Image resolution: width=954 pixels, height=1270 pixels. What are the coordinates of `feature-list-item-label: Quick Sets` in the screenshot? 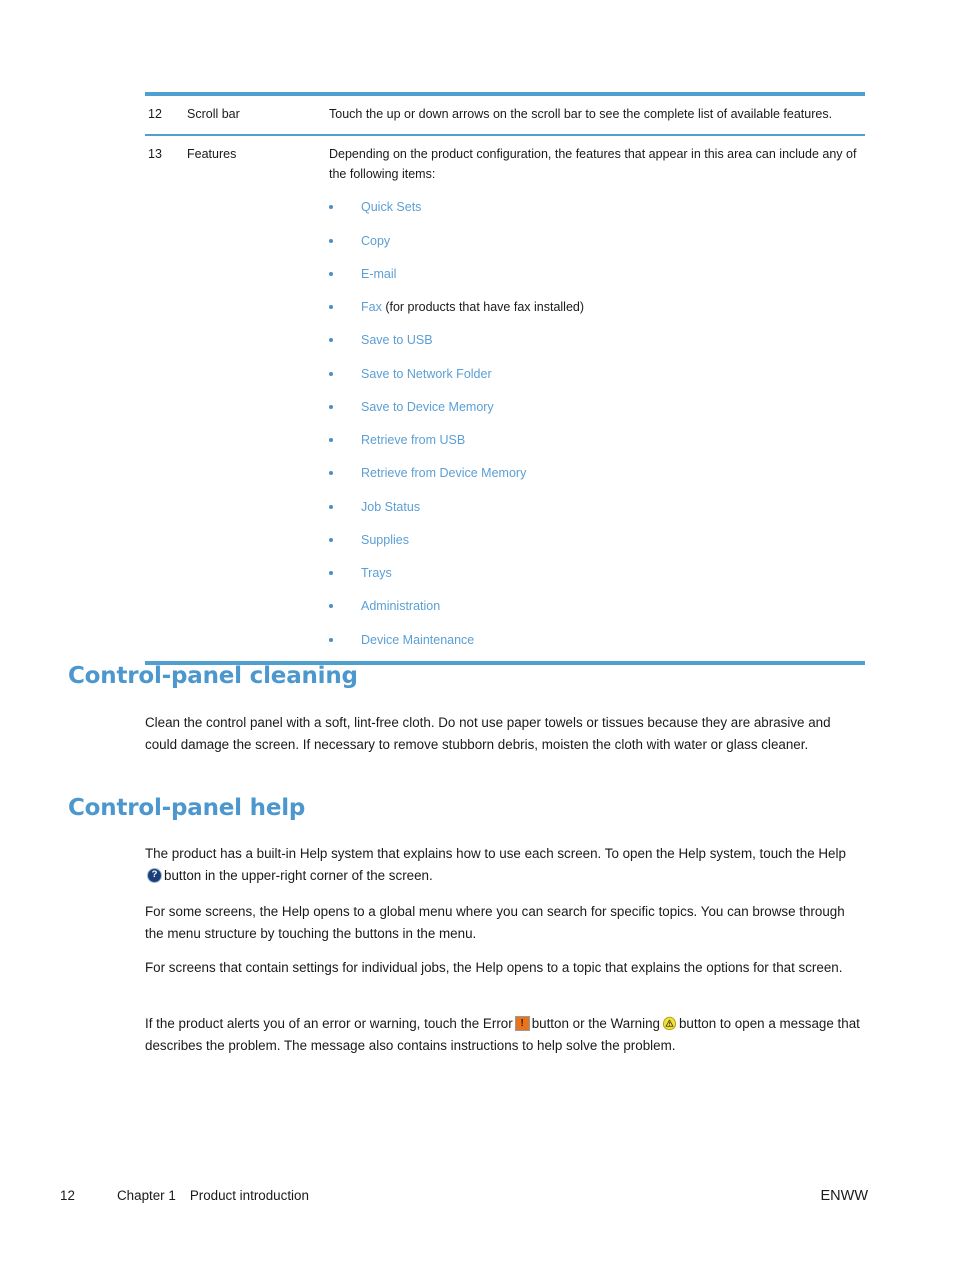 It's located at (391, 207).